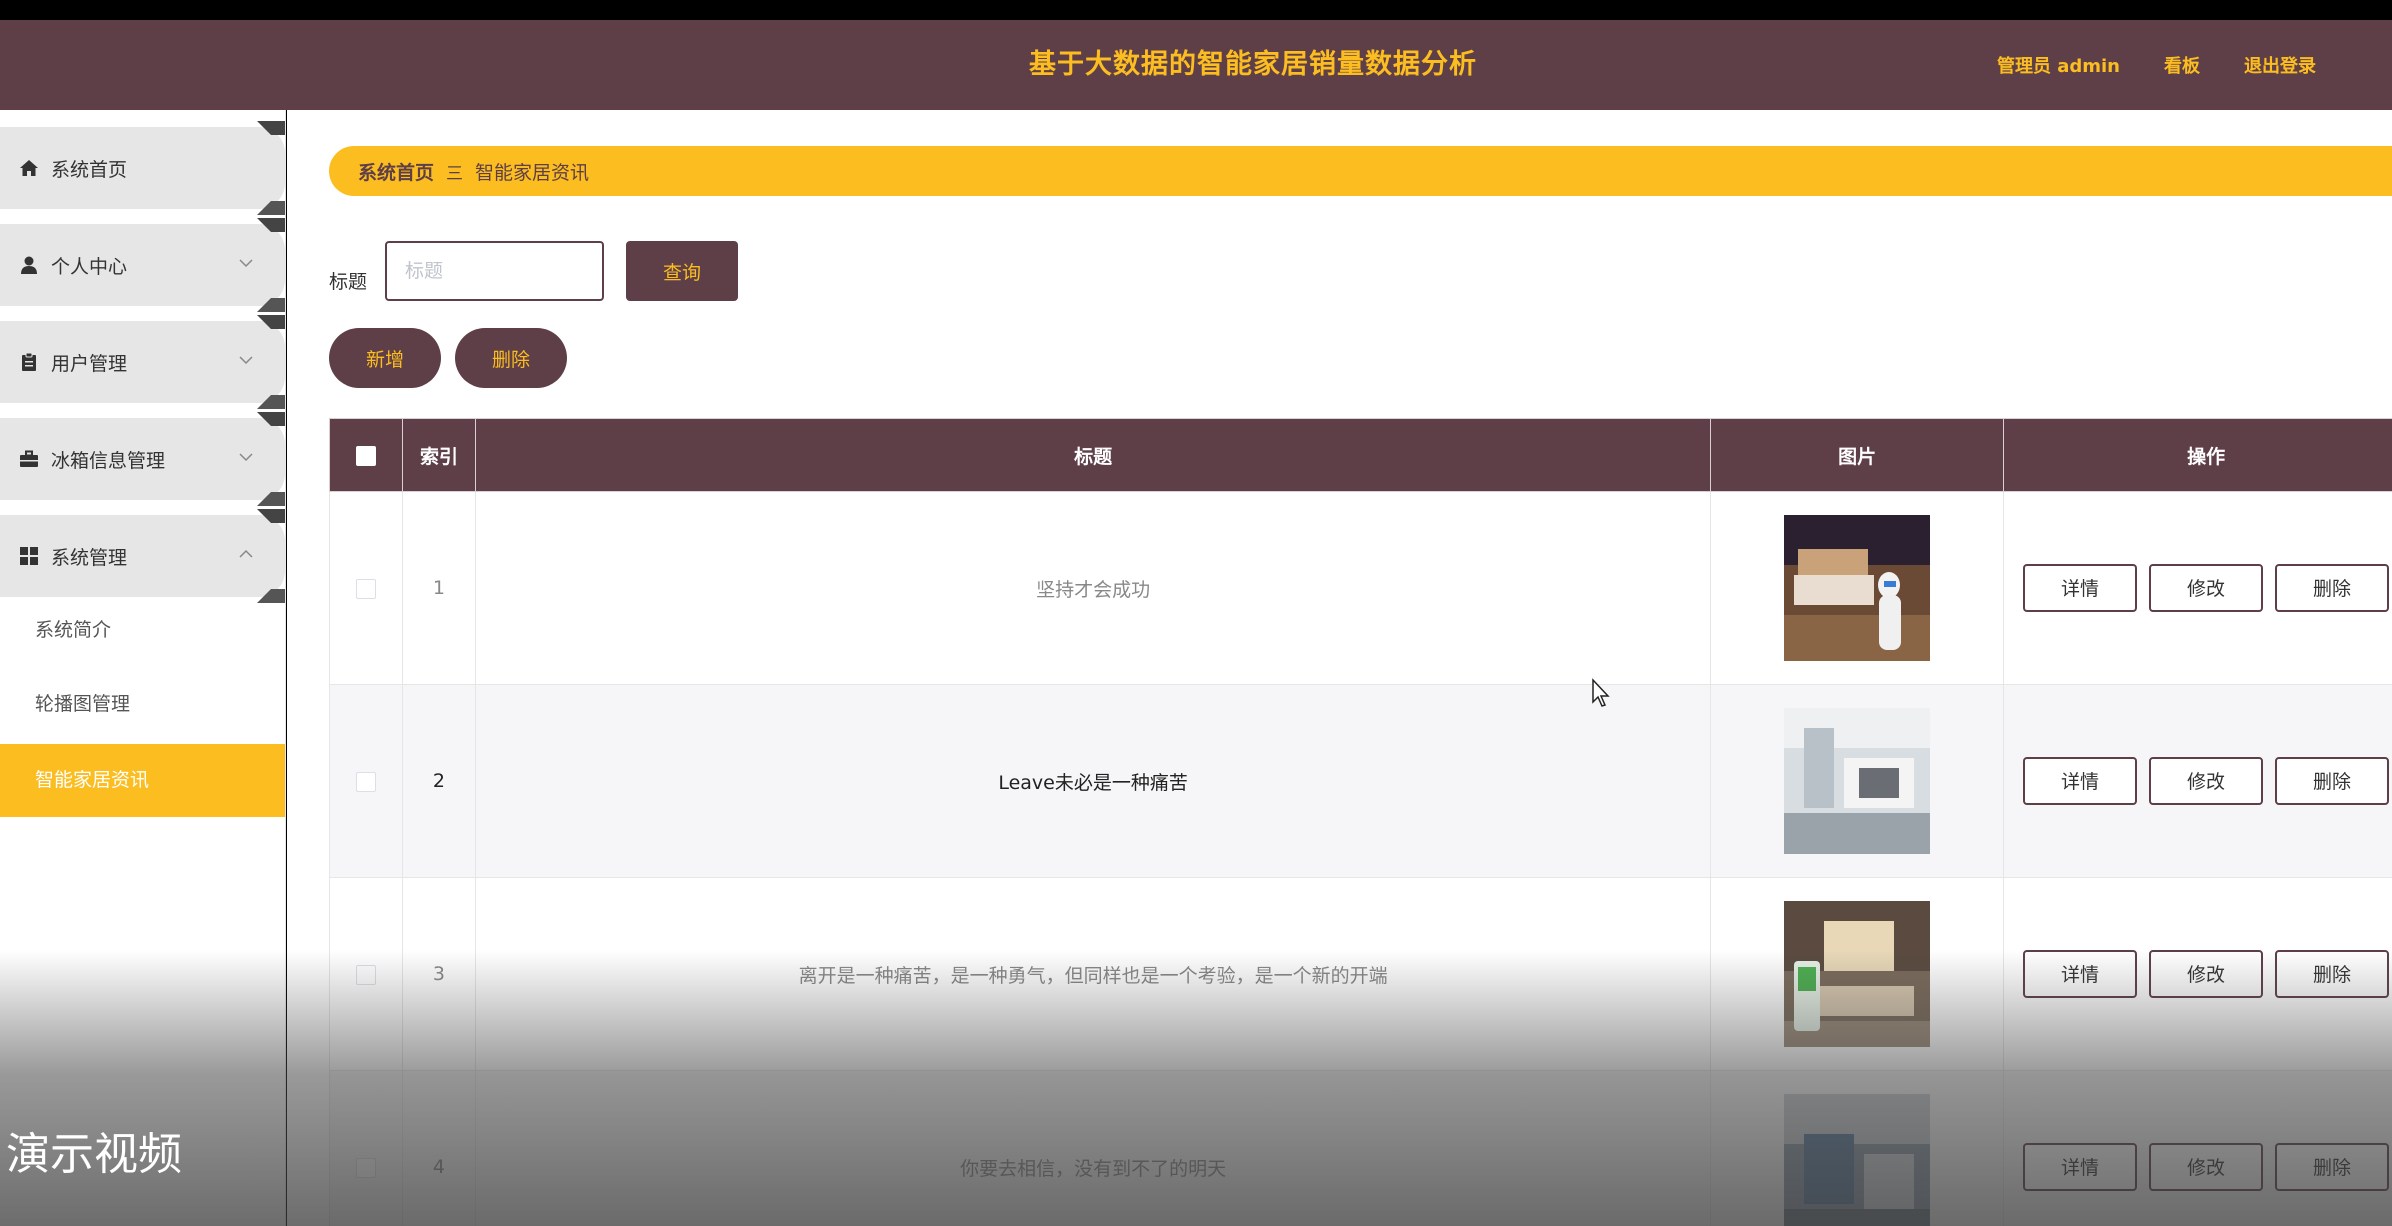 Image resolution: width=2392 pixels, height=1226 pixels. Describe the element at coordinates (1601, 692) in the screenshot. I see `mouse-cursor-icon` at that location.